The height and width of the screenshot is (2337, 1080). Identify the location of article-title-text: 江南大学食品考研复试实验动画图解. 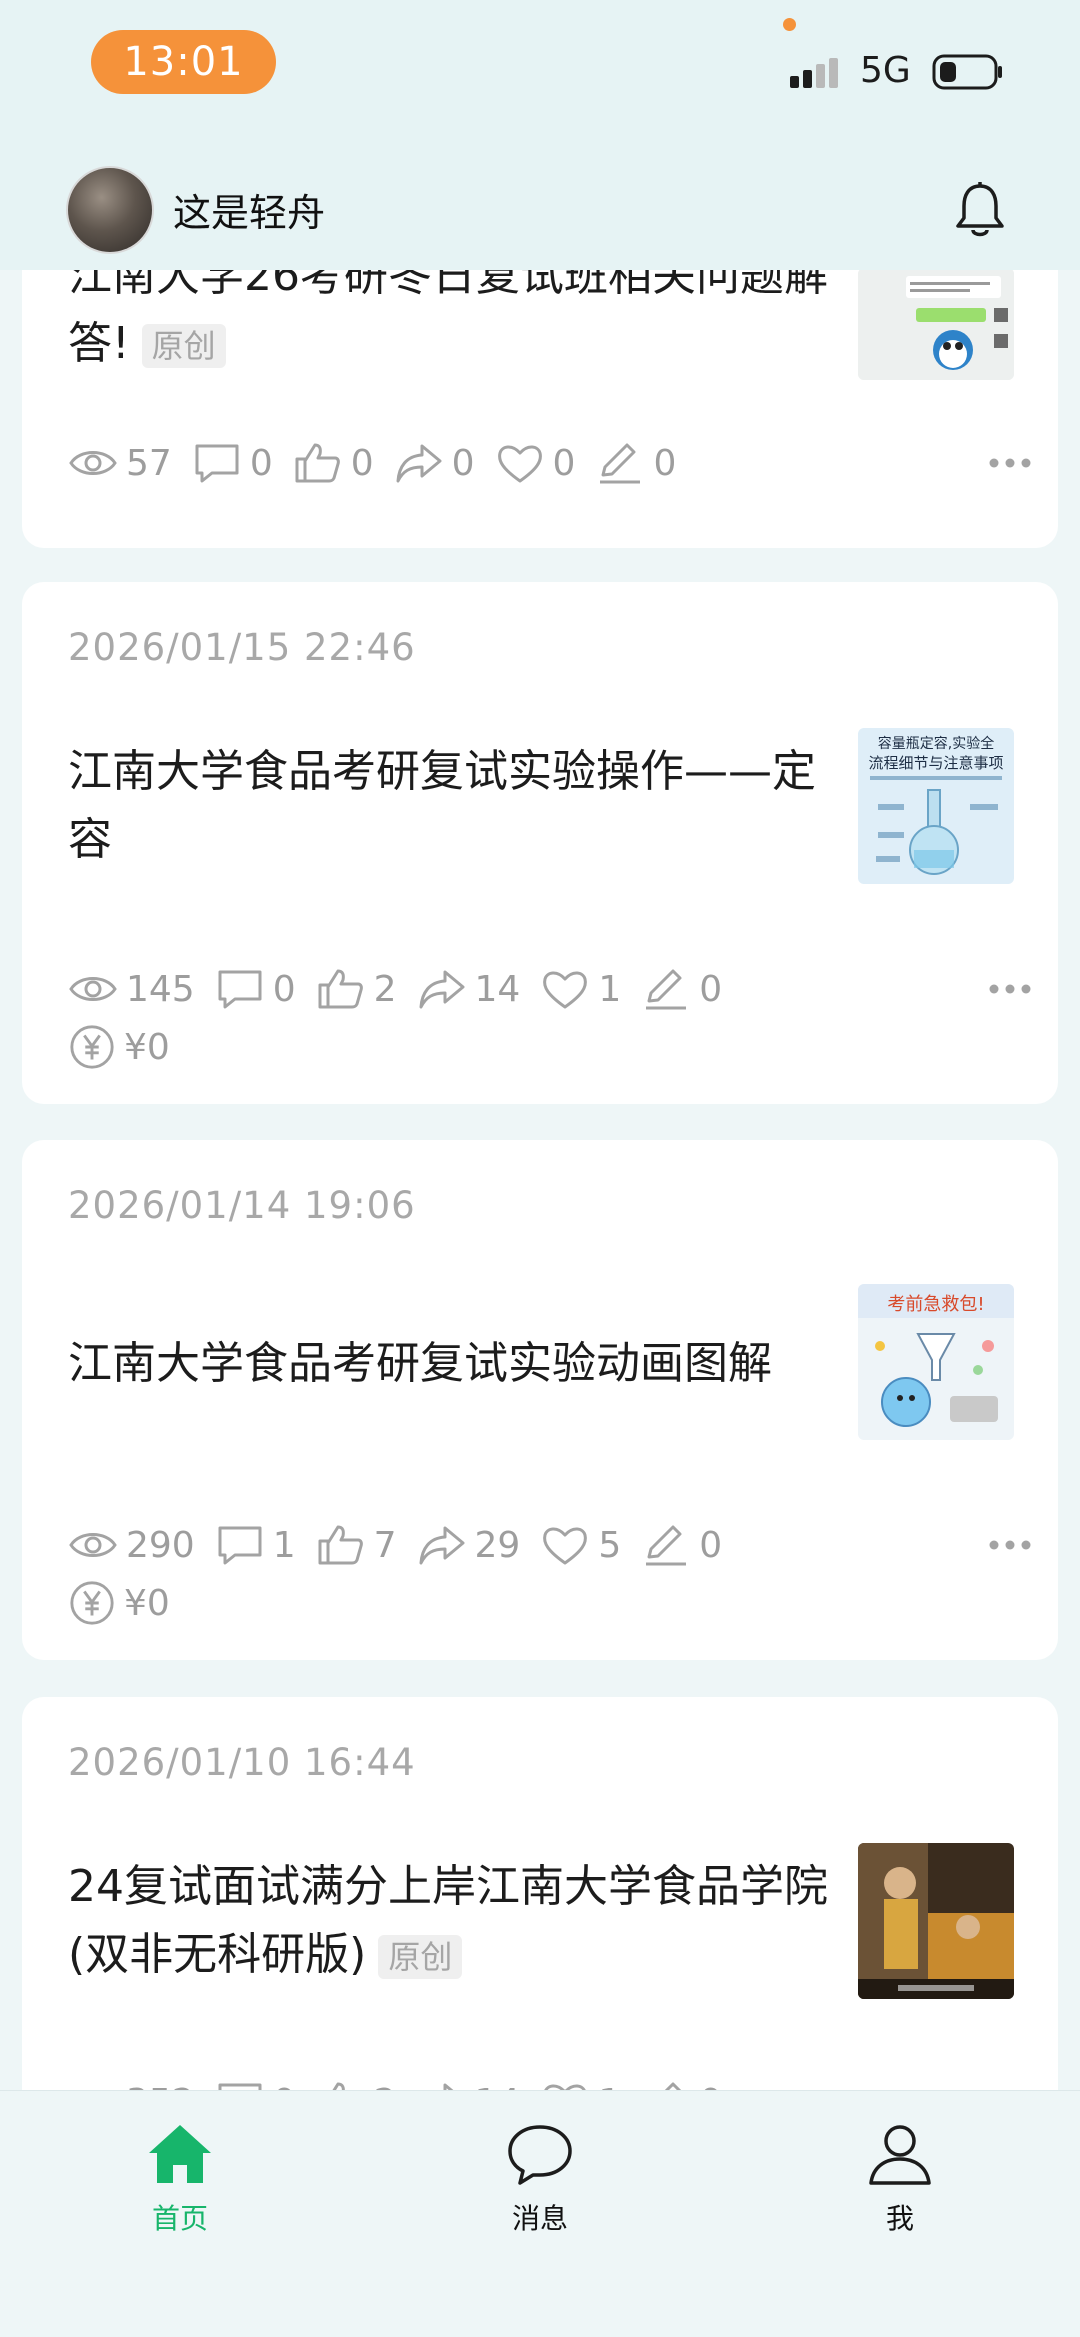
(420, 1363).